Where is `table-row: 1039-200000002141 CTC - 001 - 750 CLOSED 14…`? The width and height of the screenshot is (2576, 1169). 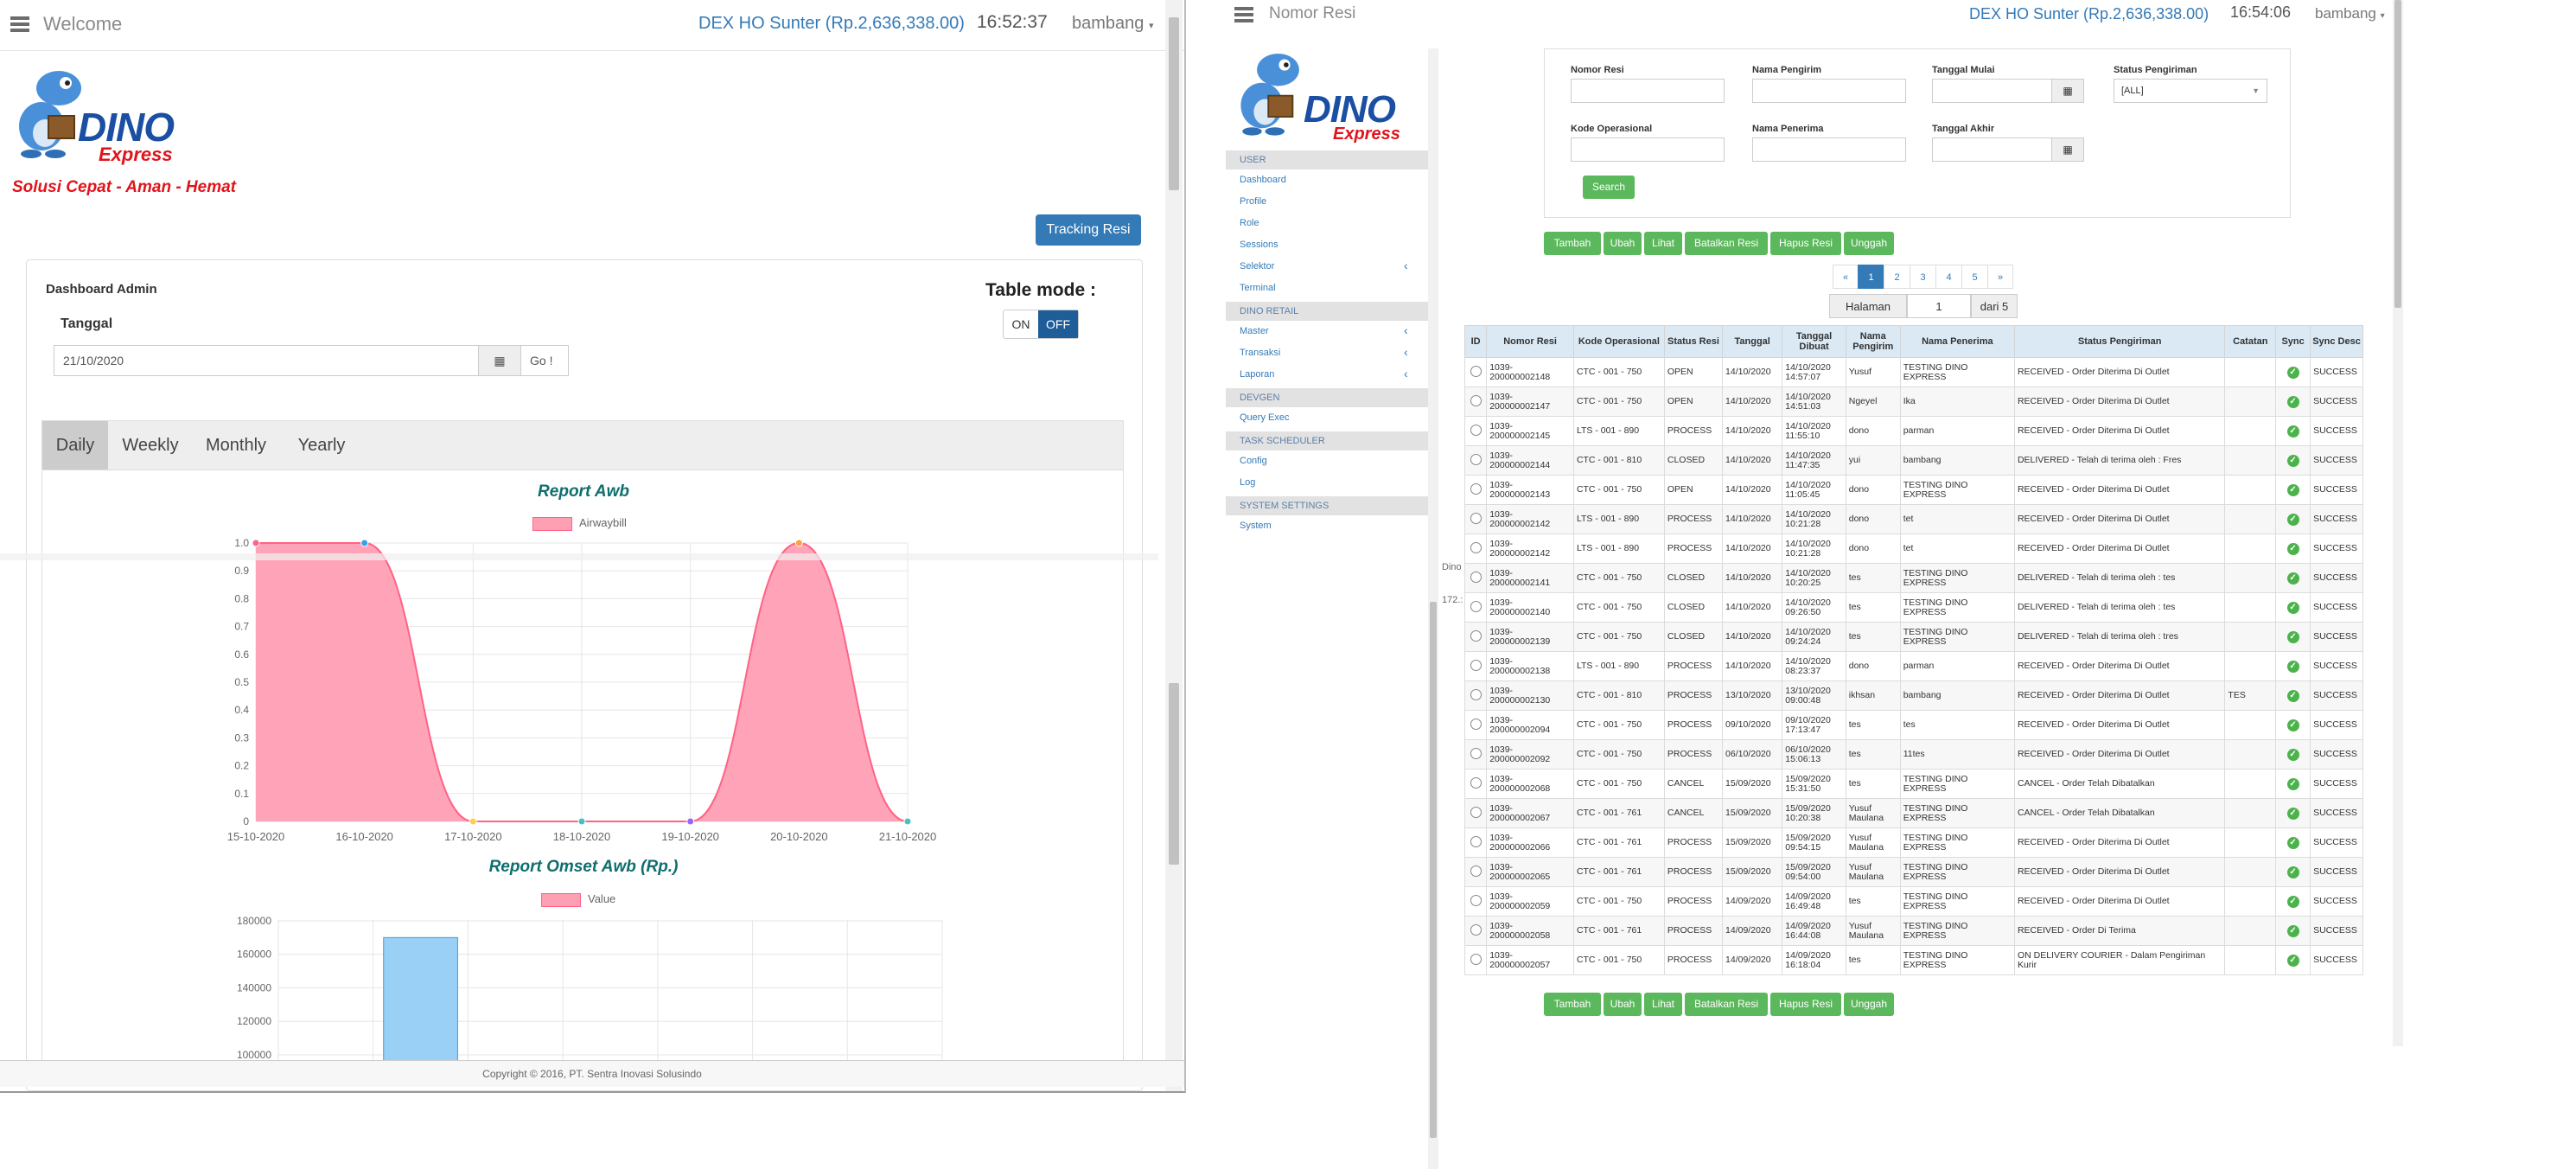 table-row: 1039-200000002141 CTC - 001 - 750 CLOSED 14… is located at coordinates (1913, 578).